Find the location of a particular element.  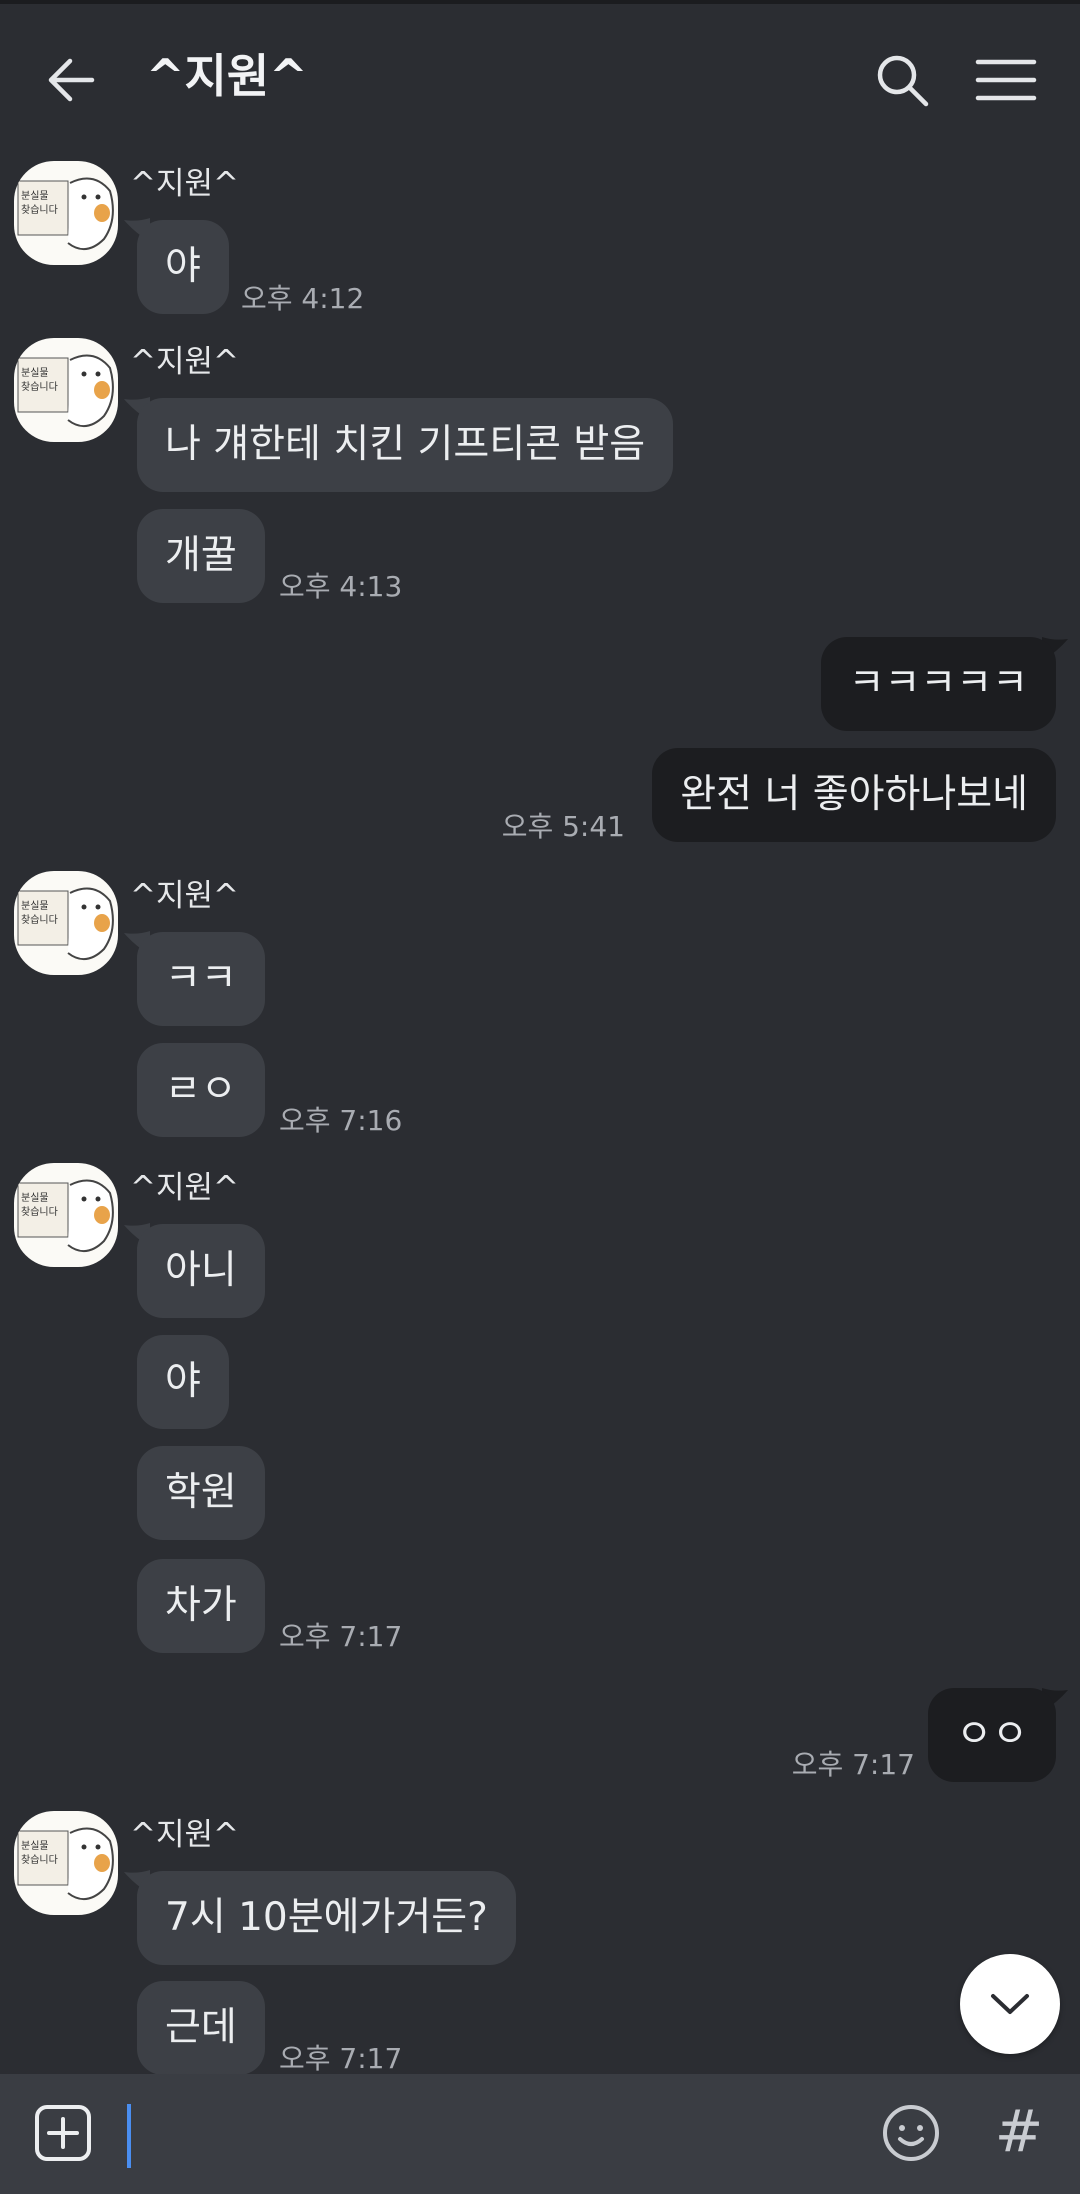

outgoing-message: ㅋㅋㅋㅋㅋ is located at coordinates (938, 684).